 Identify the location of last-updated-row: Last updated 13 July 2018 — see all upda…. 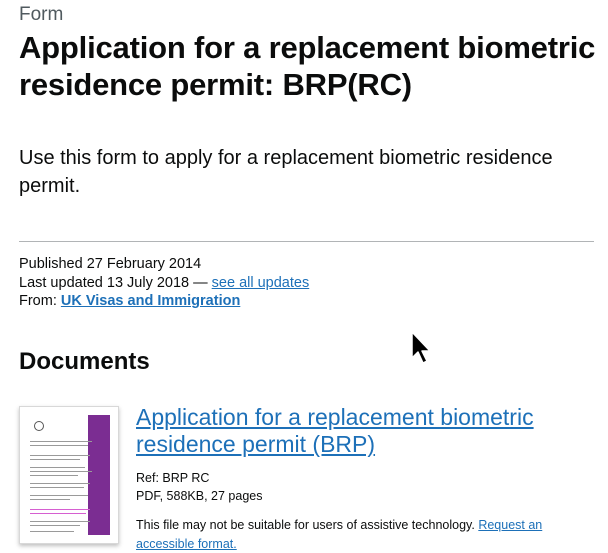
(164, 283).